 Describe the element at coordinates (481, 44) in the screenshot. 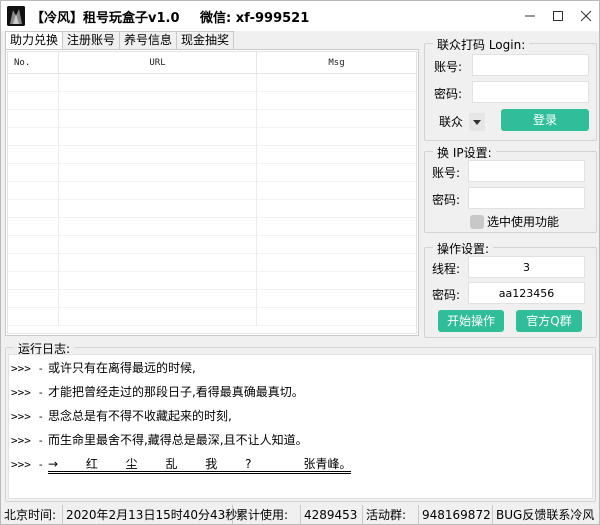

I see `login-group-title: 联众打码 Login:` at that location.